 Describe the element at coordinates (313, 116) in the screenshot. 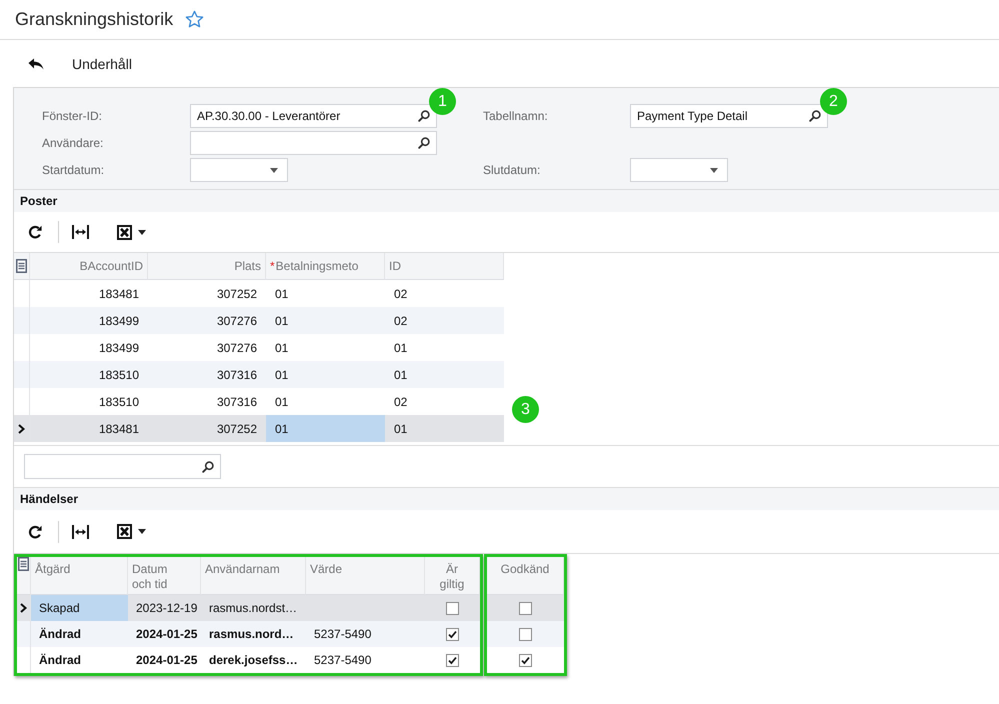

I see `lookup-field: AP.30.30.00 - Leverantörer` at that location.